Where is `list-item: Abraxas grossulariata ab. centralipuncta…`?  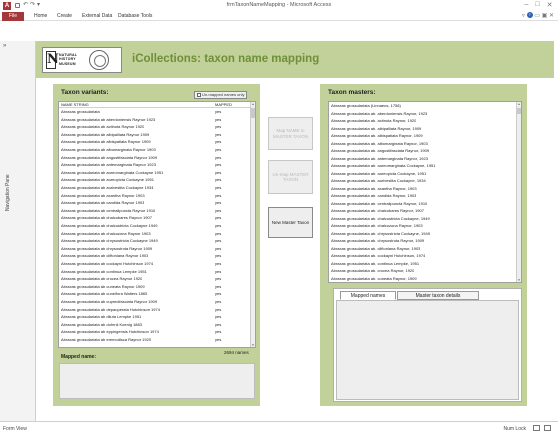 list-item: Abraxas grossulariata ab. centralipuncta… is located at coordinates (425, 204).